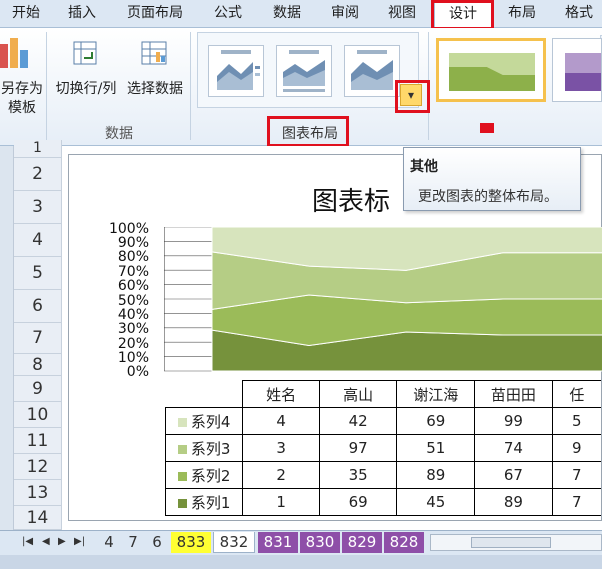  I want to click on legend-key: 系列4, so click(204, 421).